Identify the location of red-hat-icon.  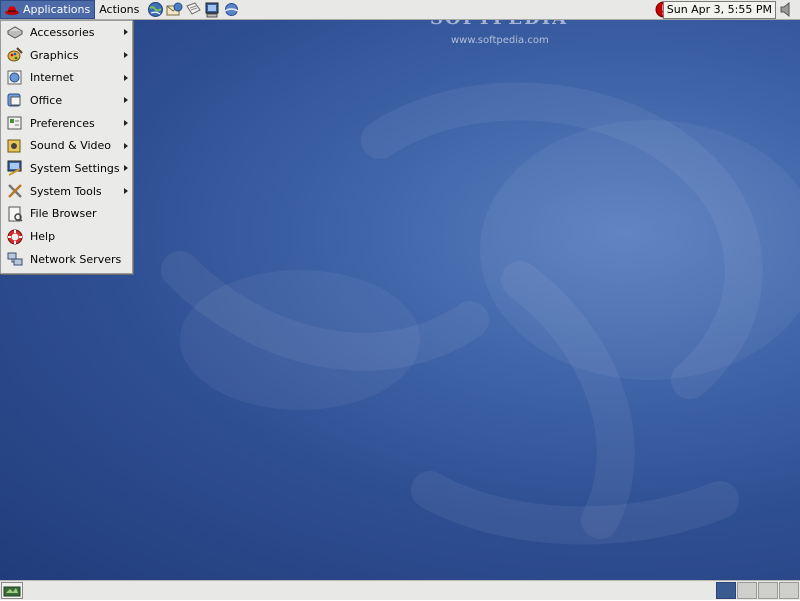
(12, 10).